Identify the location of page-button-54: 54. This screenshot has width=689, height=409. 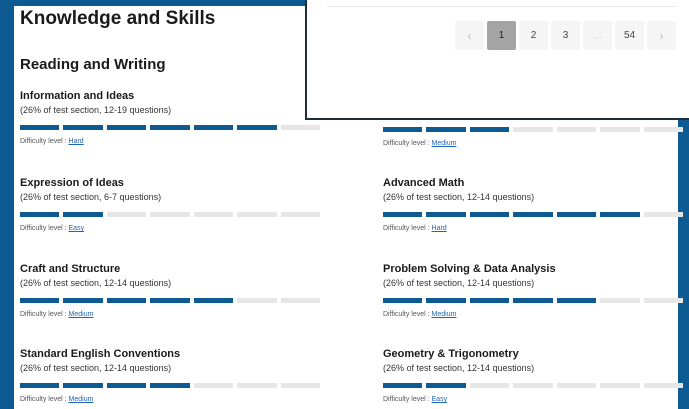
(629, 35).